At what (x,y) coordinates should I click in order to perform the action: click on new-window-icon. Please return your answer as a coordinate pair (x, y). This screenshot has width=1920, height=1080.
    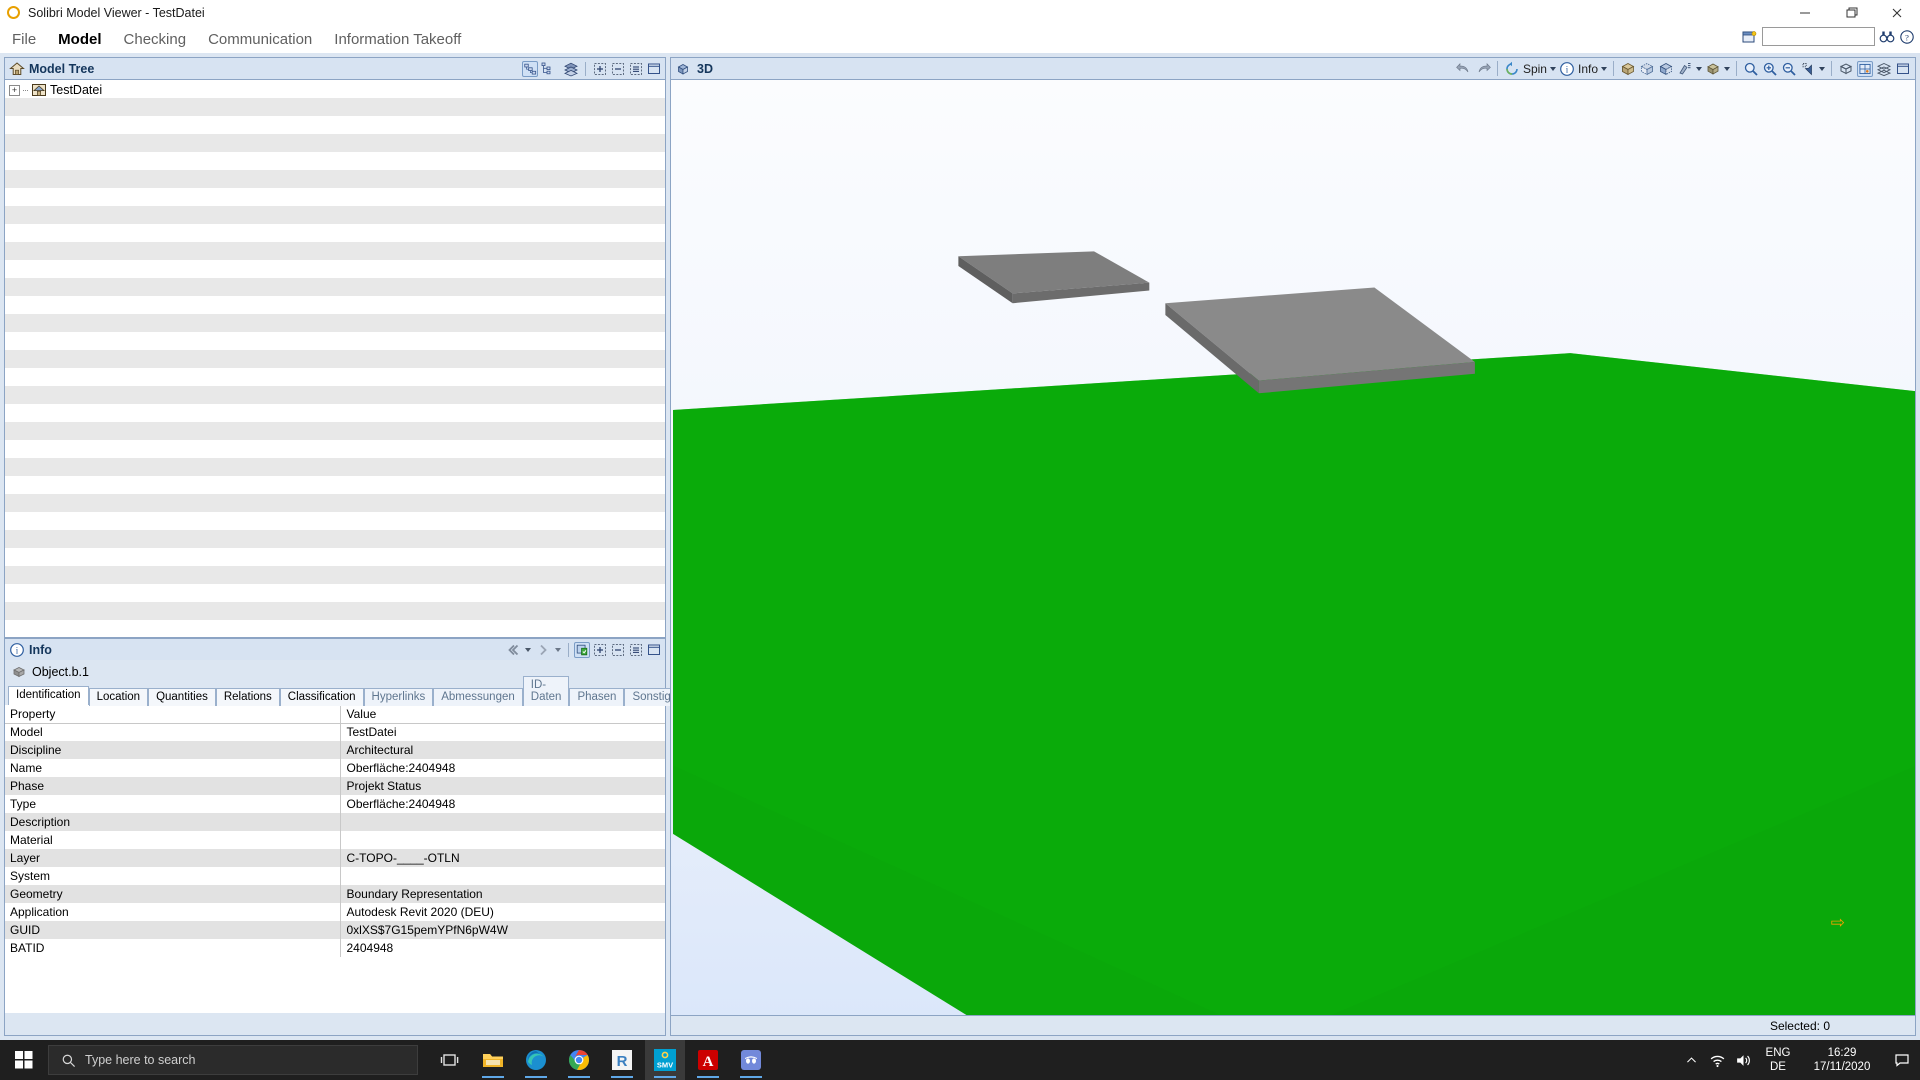
    Looking at the image, I should click on (1750, 37).